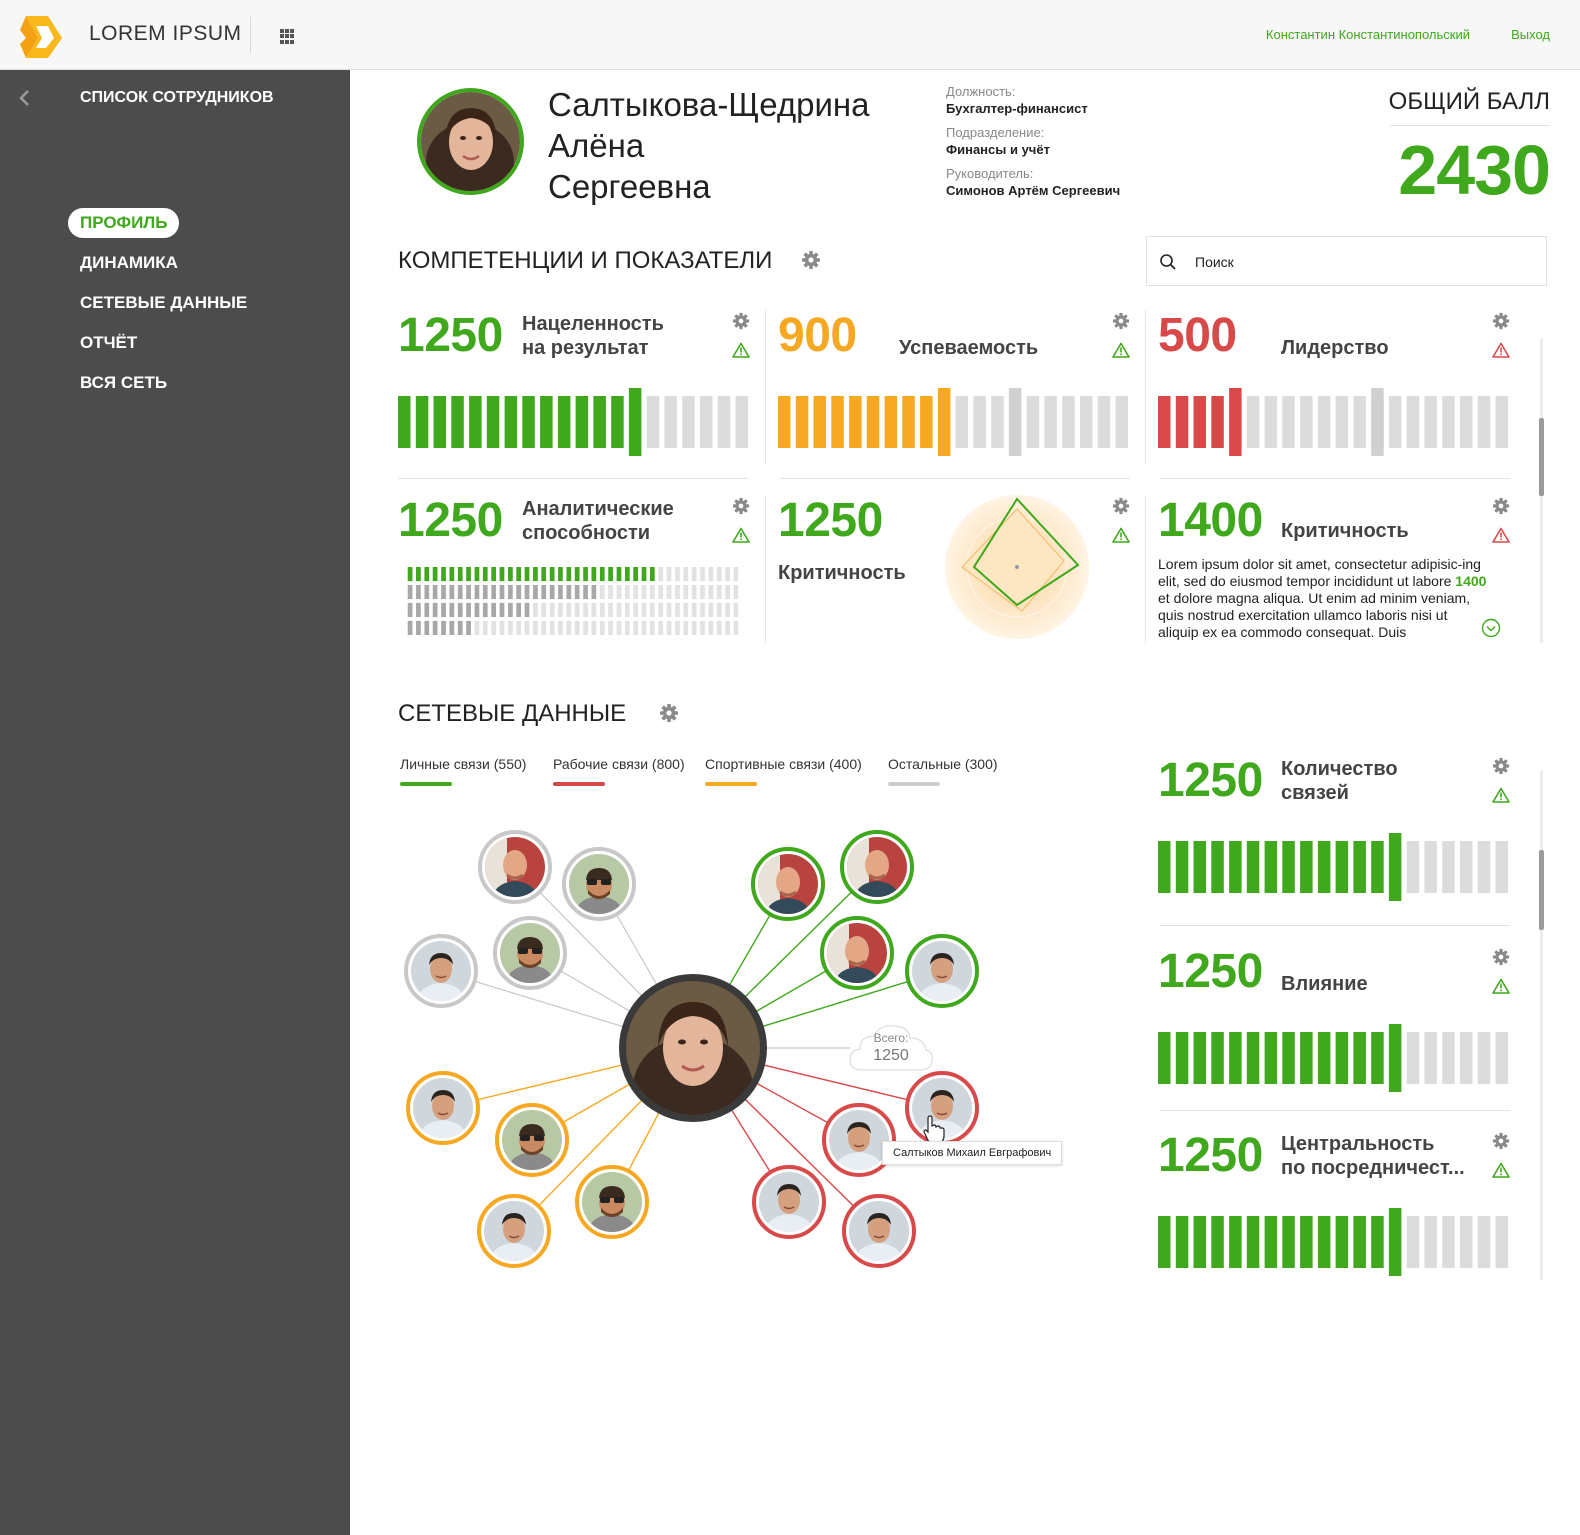 This screenshot has height=1535, width=1580. Describe the element at coordinates (177, 98) in the screenshot. I see `employee-list-link: СПИСОК СОТРУДНИКОВ` at that location.